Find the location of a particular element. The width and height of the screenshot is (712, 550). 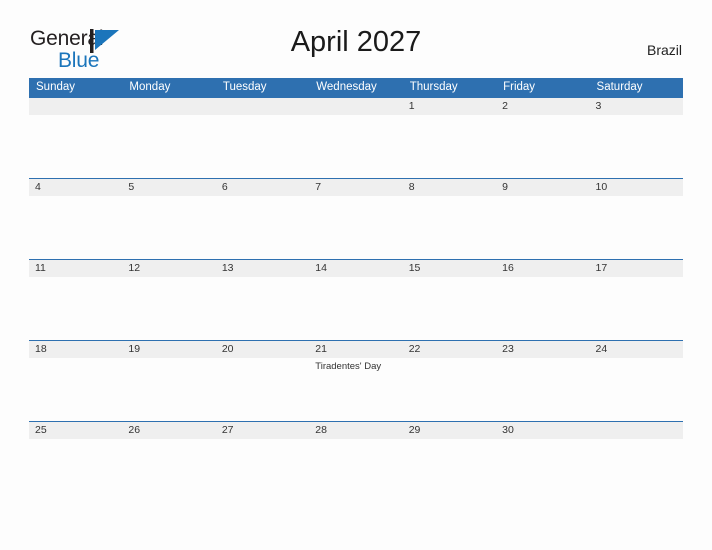

day-number: 24 is located at coordinates (601, 349).